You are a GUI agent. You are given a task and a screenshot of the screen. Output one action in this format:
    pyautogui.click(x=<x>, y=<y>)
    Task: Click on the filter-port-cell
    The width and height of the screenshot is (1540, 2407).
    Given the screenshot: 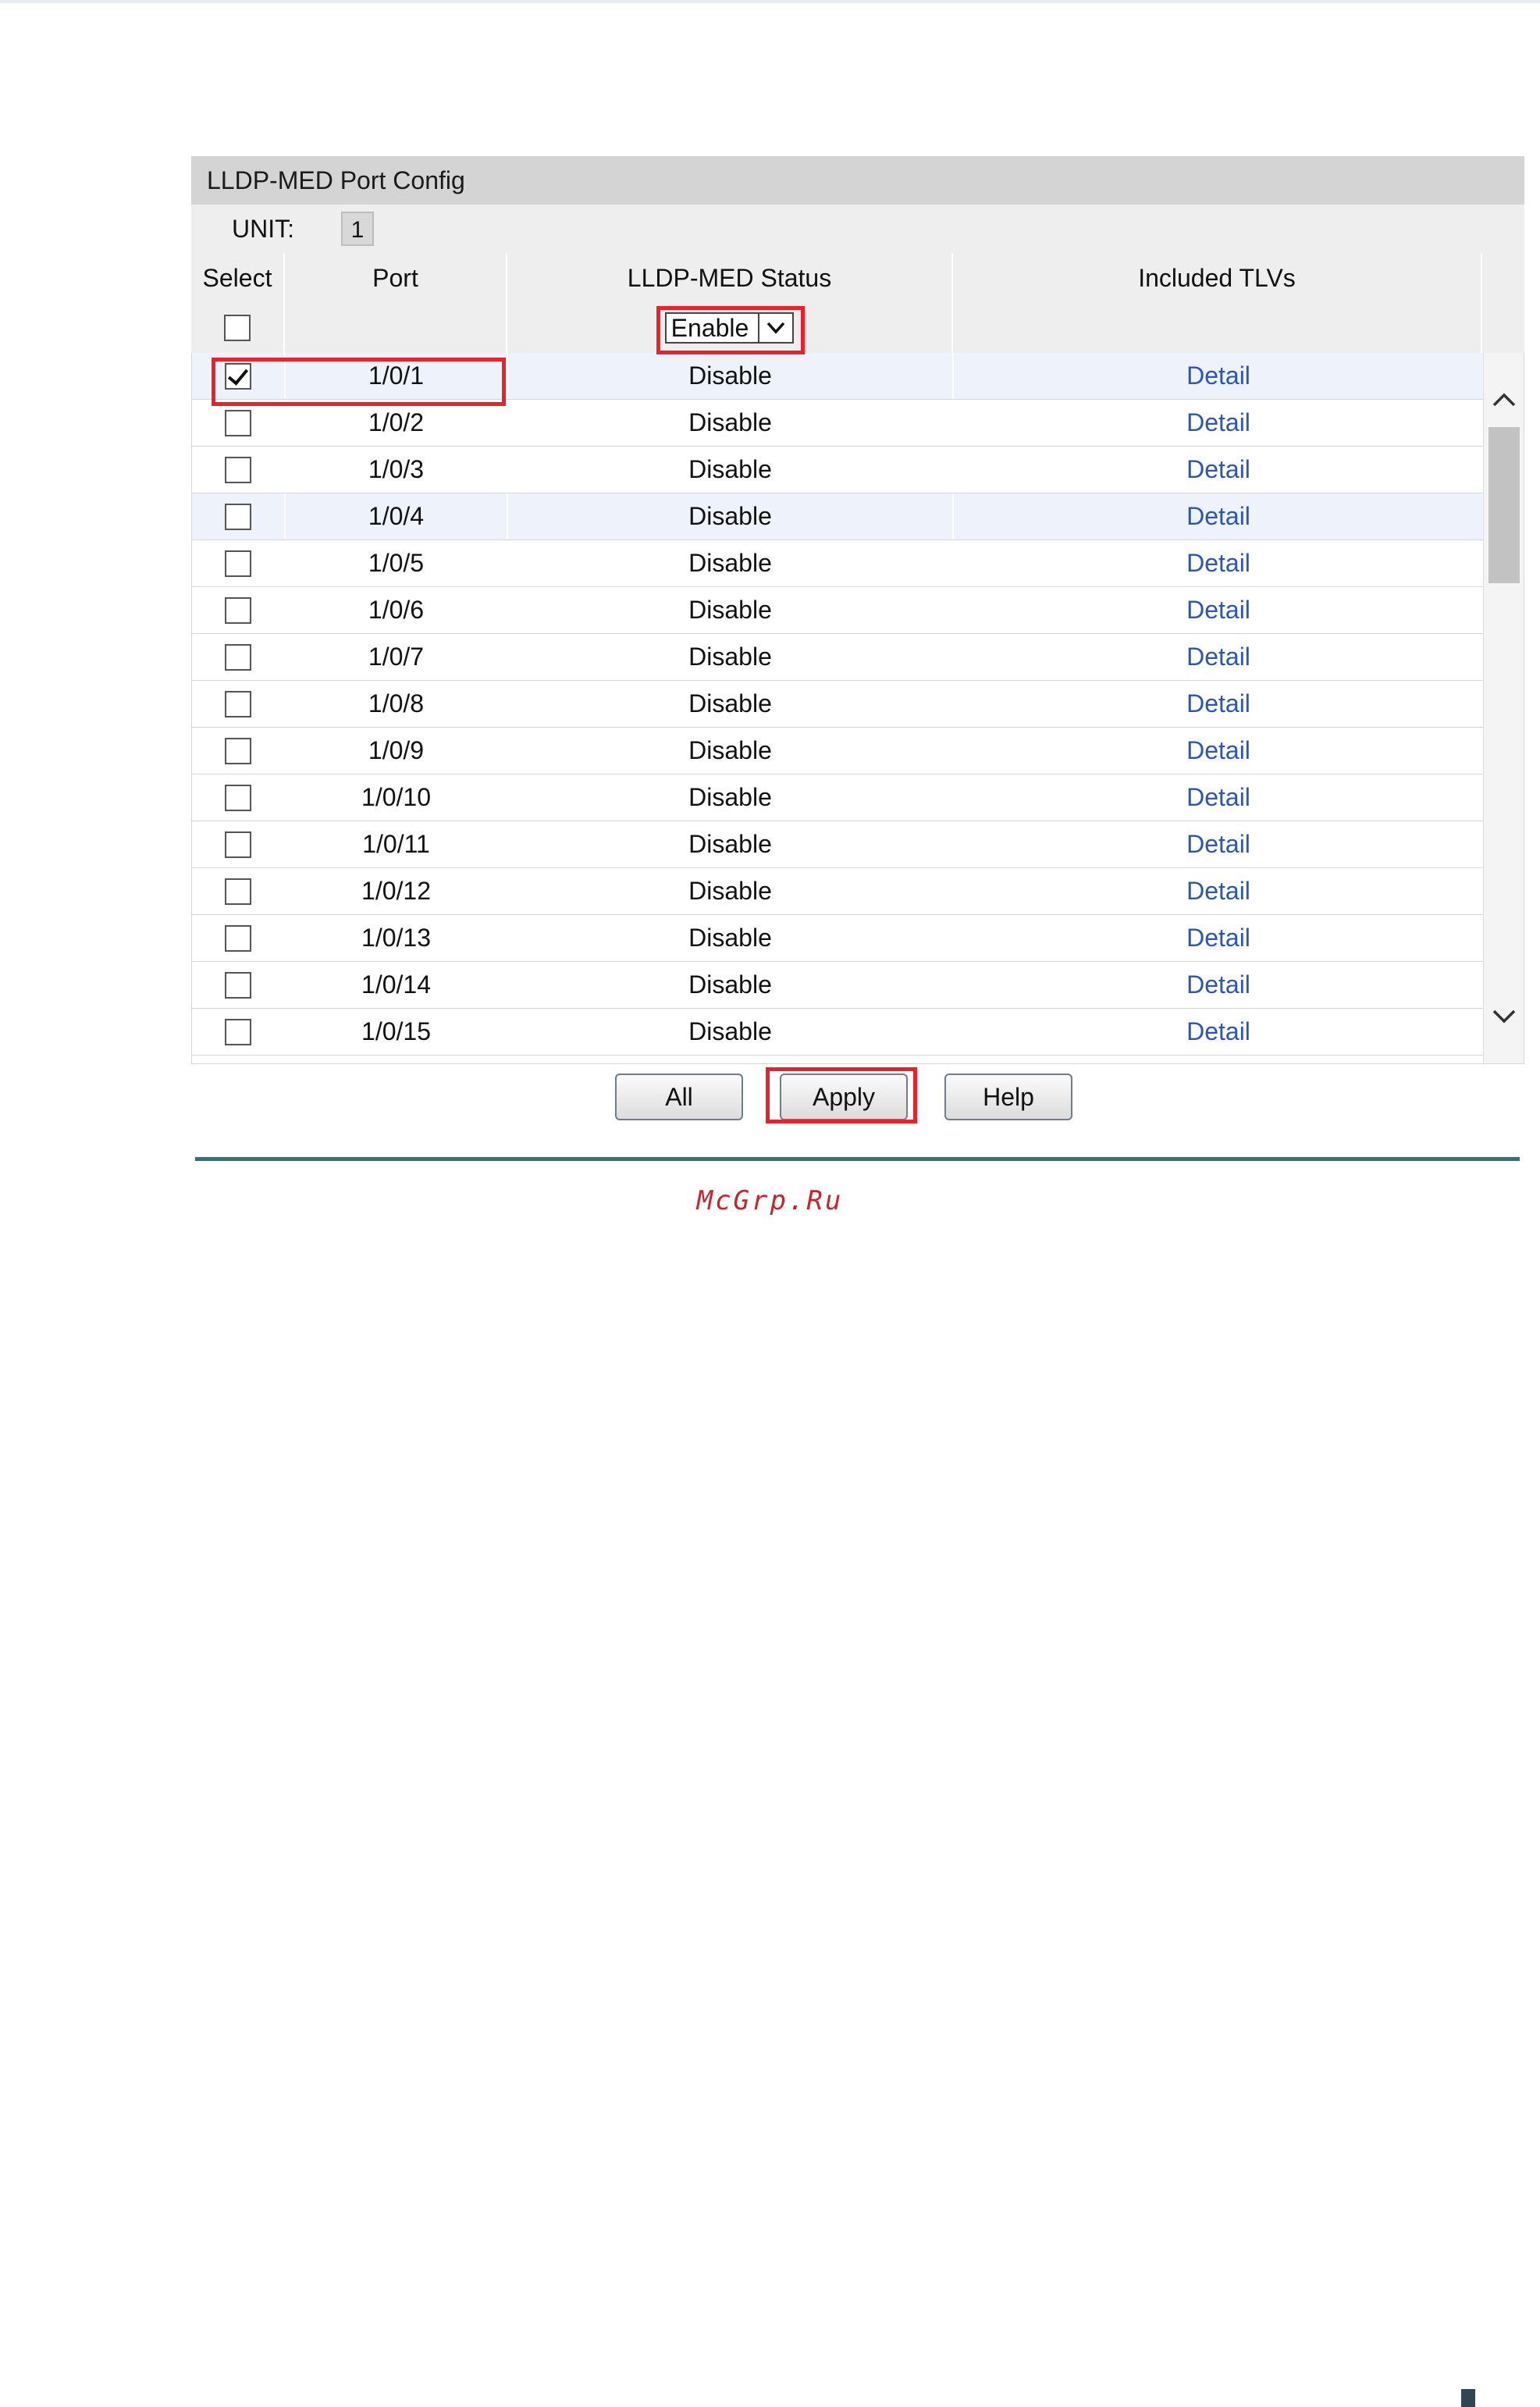 What is the action you would take?
    pyautogui.click(x=396, y=328)
    